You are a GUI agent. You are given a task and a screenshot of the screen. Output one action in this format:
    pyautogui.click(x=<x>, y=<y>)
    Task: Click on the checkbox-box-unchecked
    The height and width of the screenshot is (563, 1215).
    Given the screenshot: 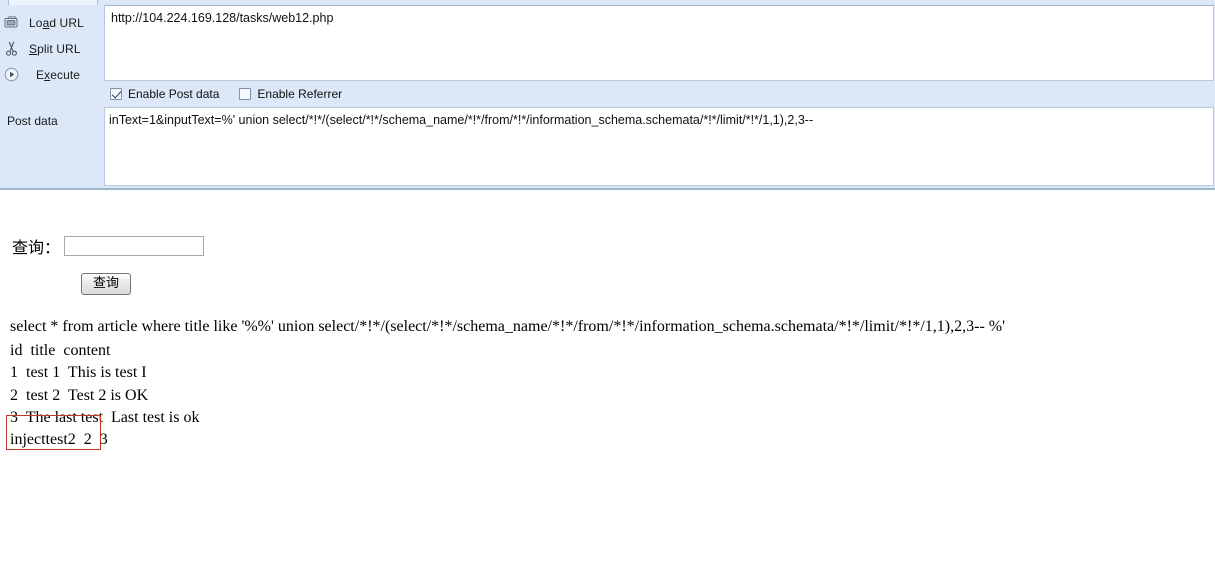 What is the action you would take?
    pyautogui.click(x=245, y=94)
    